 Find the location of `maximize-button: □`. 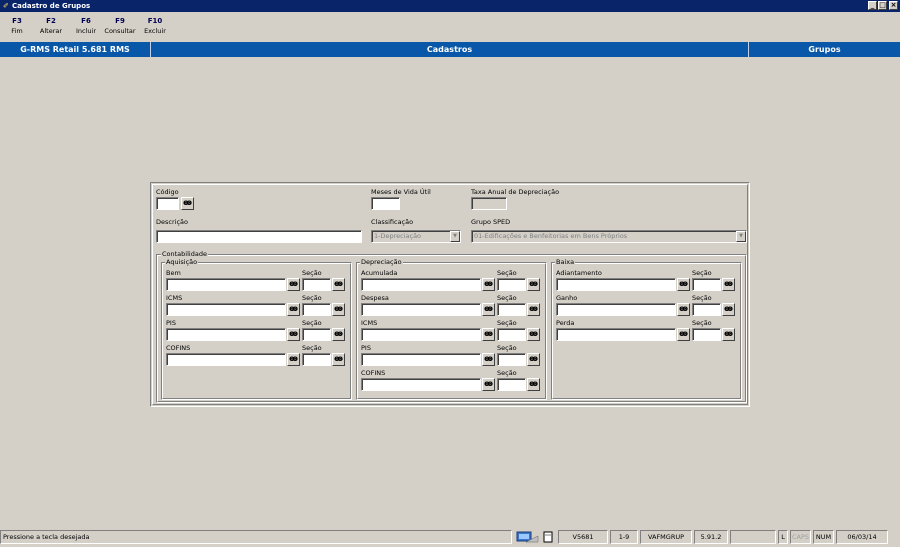

maximize-button: □ is located at coordinates (882, 5).